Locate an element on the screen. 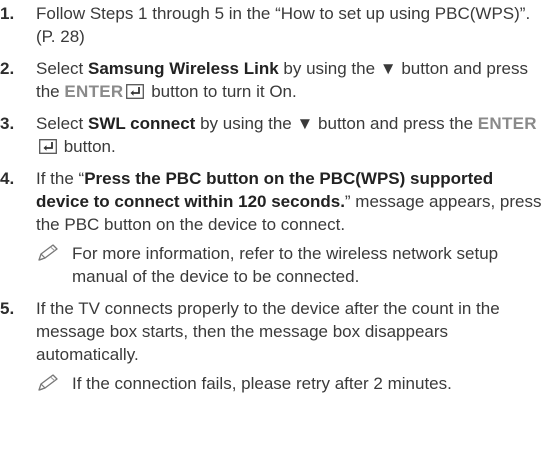 The height and width of the screenshot is (457, 542). step-3-mid: by using the ▼ button and press the is located at coordinates (336, 123).